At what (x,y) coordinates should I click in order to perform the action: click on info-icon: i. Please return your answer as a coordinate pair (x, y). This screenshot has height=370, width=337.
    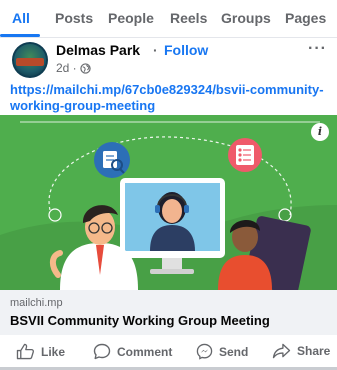
    Looking at the image, I should click on (320, 132).